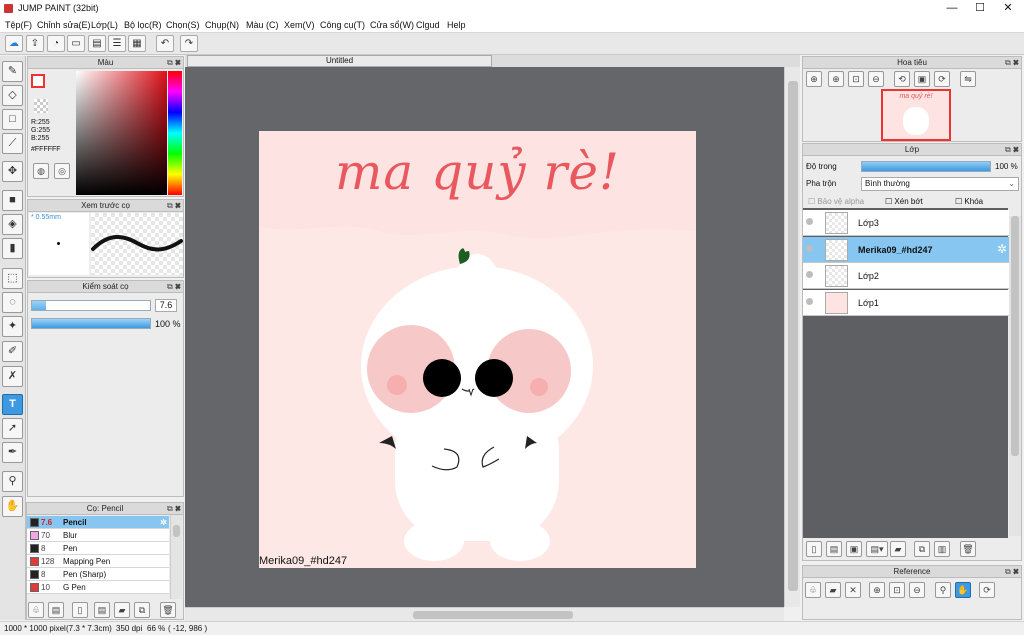 This screenshot has width=1024, height=635. I want to click on layer-more-icon: ▤▾, so click(877, 549).